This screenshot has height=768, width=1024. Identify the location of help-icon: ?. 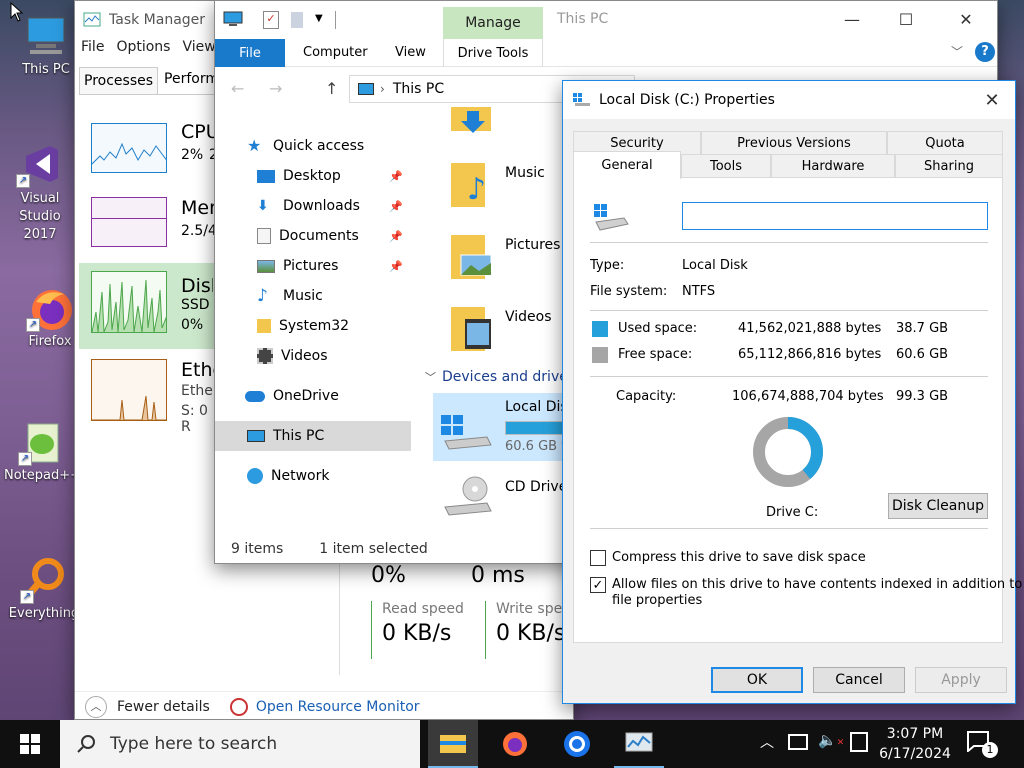
(985, 52).